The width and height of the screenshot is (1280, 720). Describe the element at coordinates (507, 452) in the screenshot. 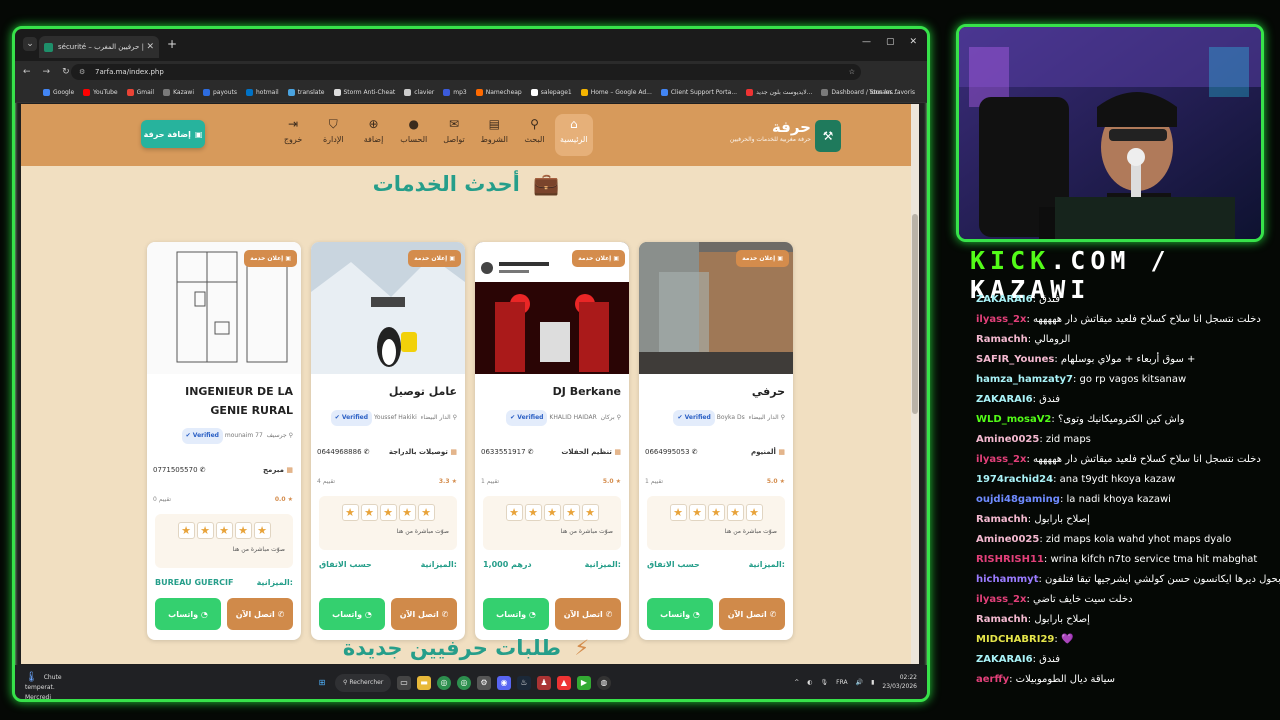

I see `service-phone-row: 0633551917 ✆` at that location.